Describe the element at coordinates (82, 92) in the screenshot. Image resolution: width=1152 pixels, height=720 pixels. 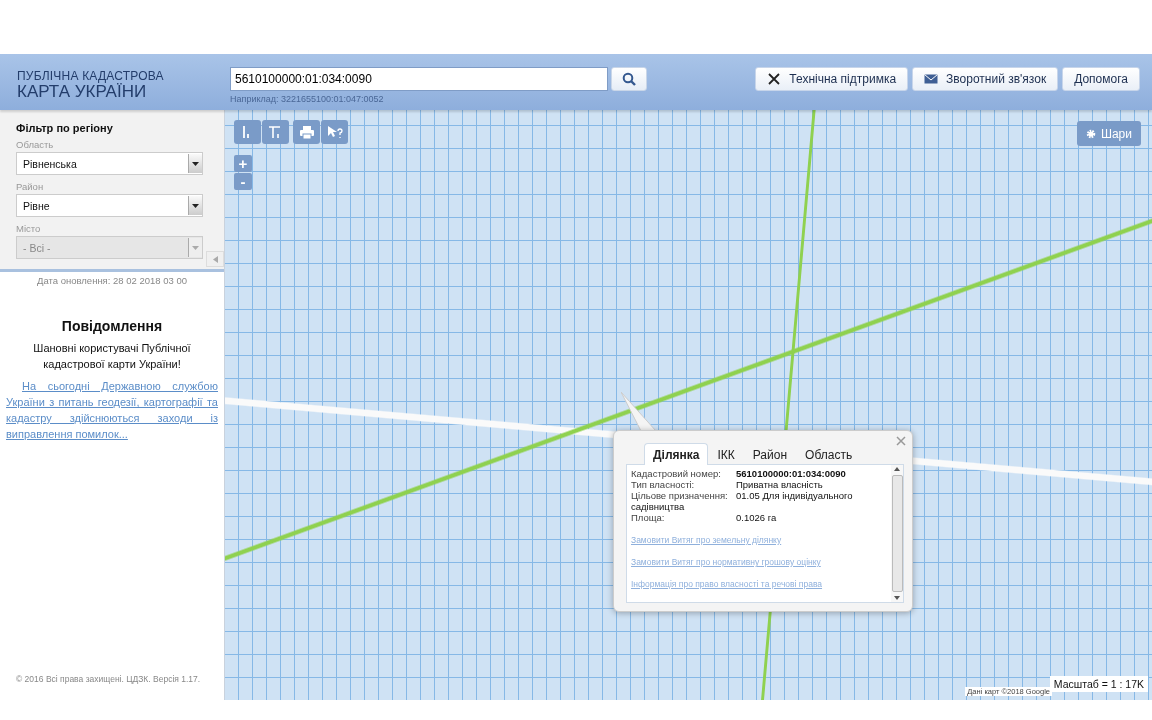
I see `logo-subtitle: КАРТА УКРАЇНИ` at that location.